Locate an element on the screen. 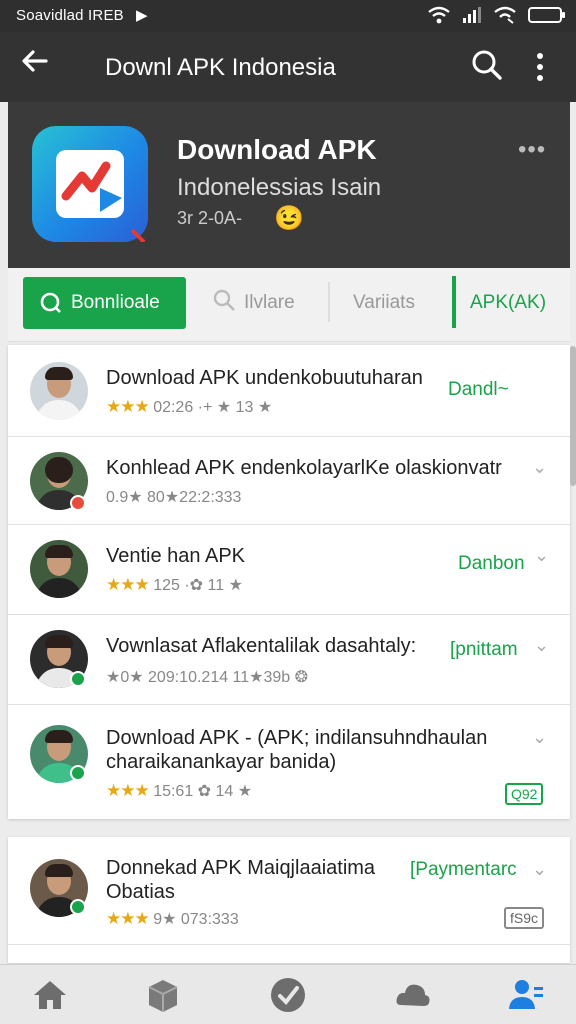 This screenshot has height=1024, width=576. tab-apk: APK(AK) is located at coordinates (510, 302).